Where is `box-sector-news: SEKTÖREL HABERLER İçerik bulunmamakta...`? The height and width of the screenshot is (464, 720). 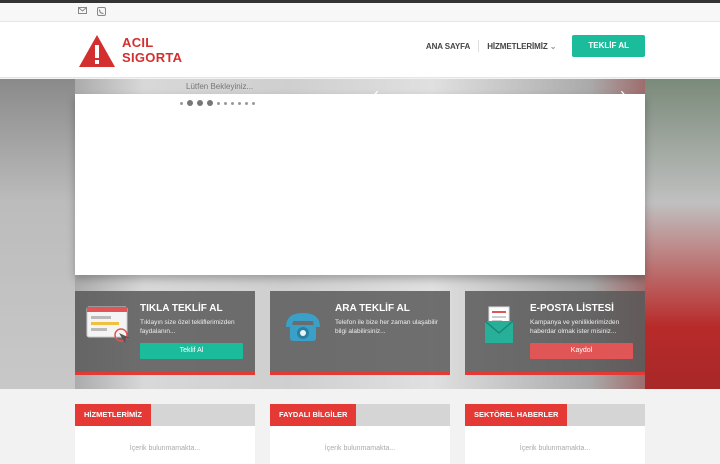
box-sector-news: SEKTÖREL HABERLER İçerik bulunmamakta... is located at coordinates (555, 434).